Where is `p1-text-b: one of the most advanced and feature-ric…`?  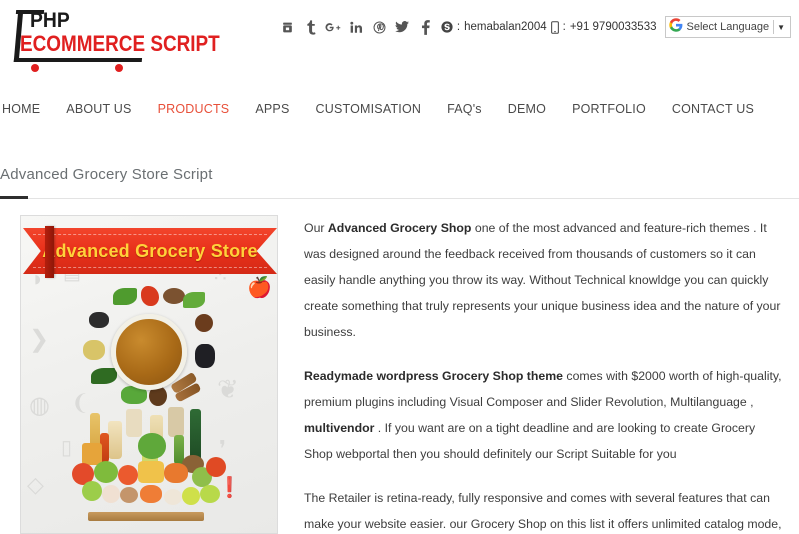 p1-text-b: one of the most advanced and feature-ric… is located at coordinates (542, 280).